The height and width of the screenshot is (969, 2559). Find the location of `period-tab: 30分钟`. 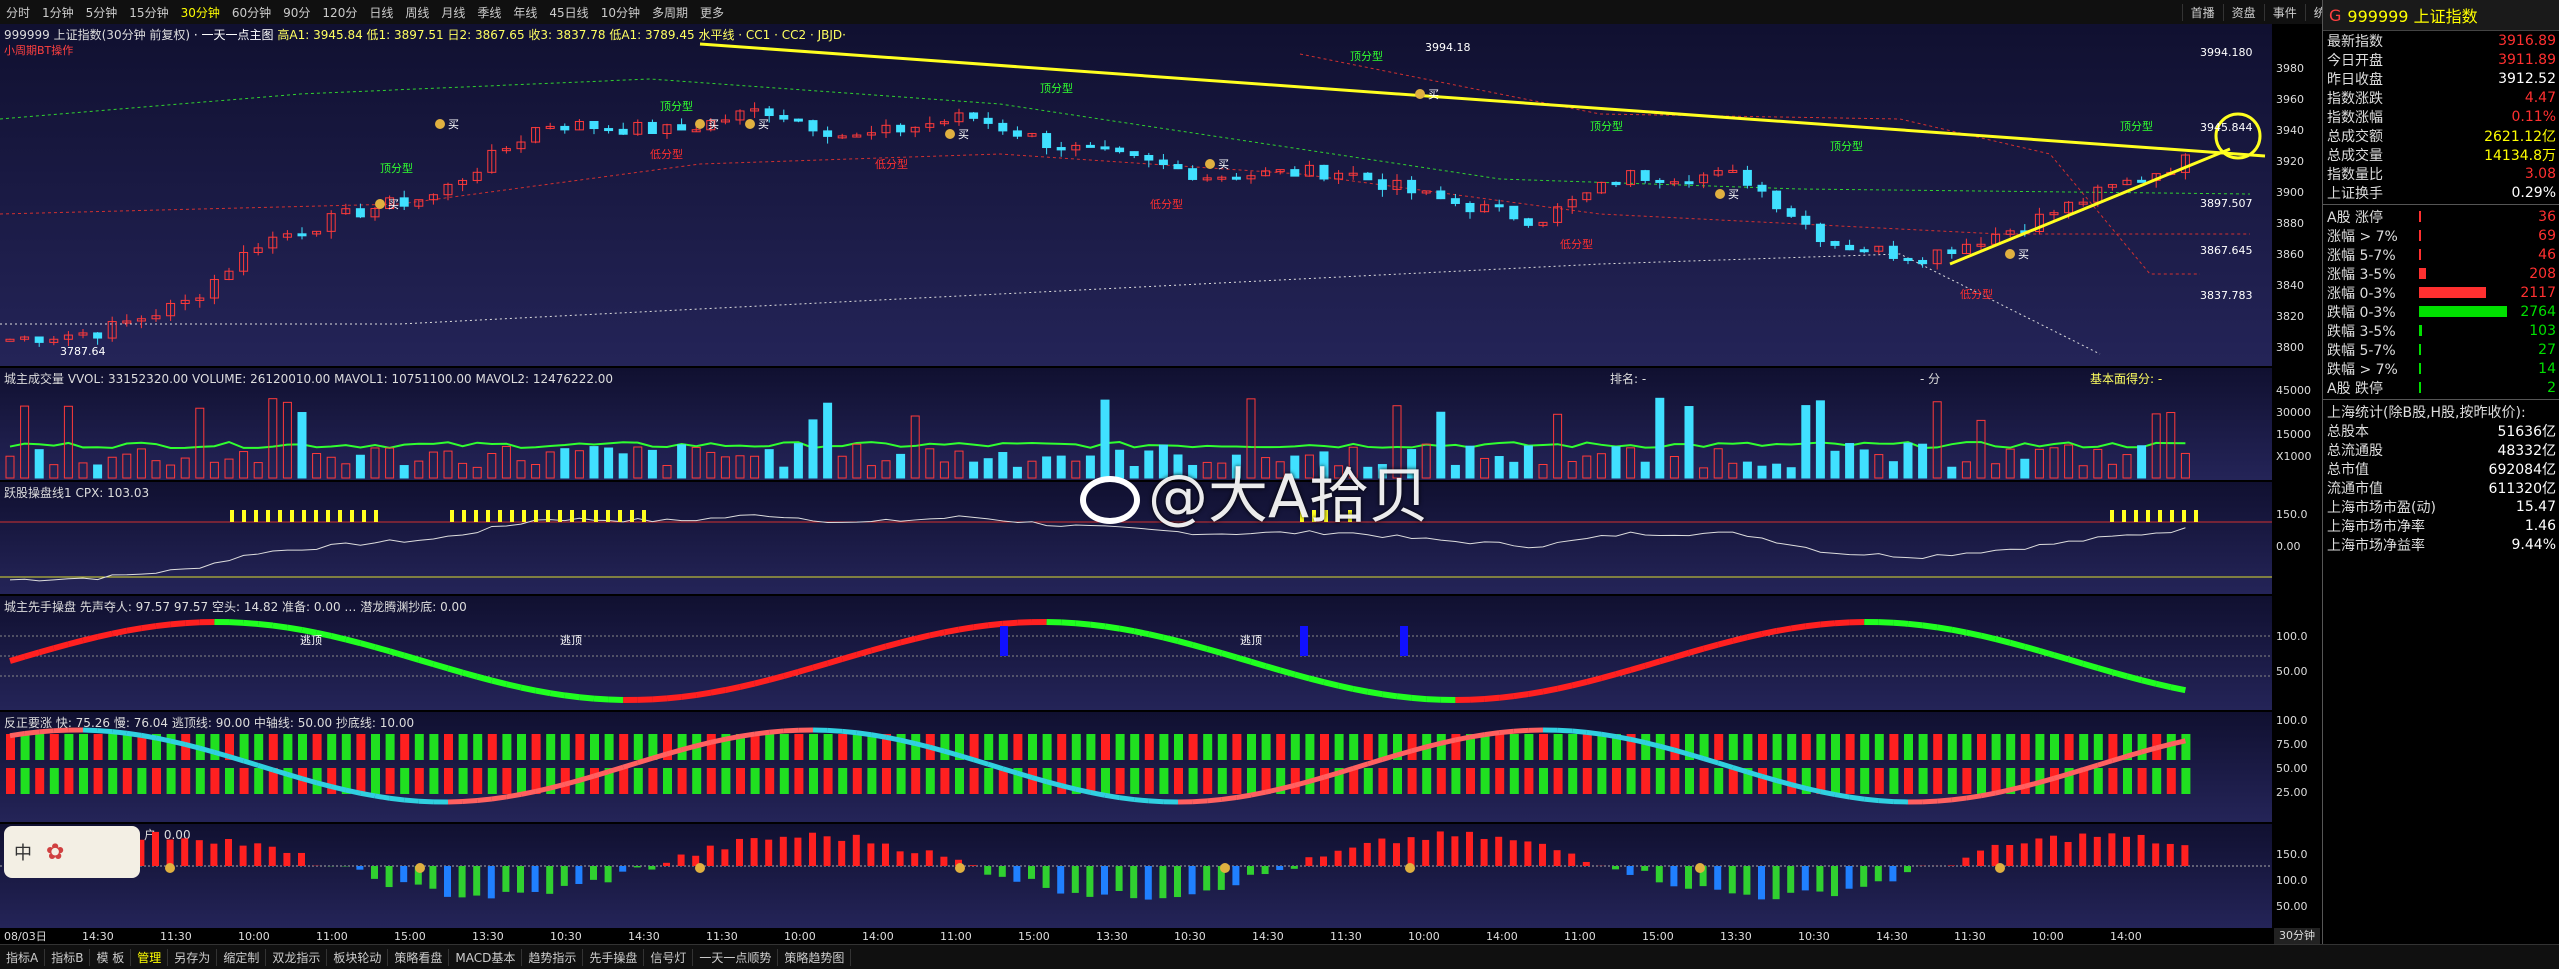

period-tab: 30分钟 is located at coordinates (200, 12).